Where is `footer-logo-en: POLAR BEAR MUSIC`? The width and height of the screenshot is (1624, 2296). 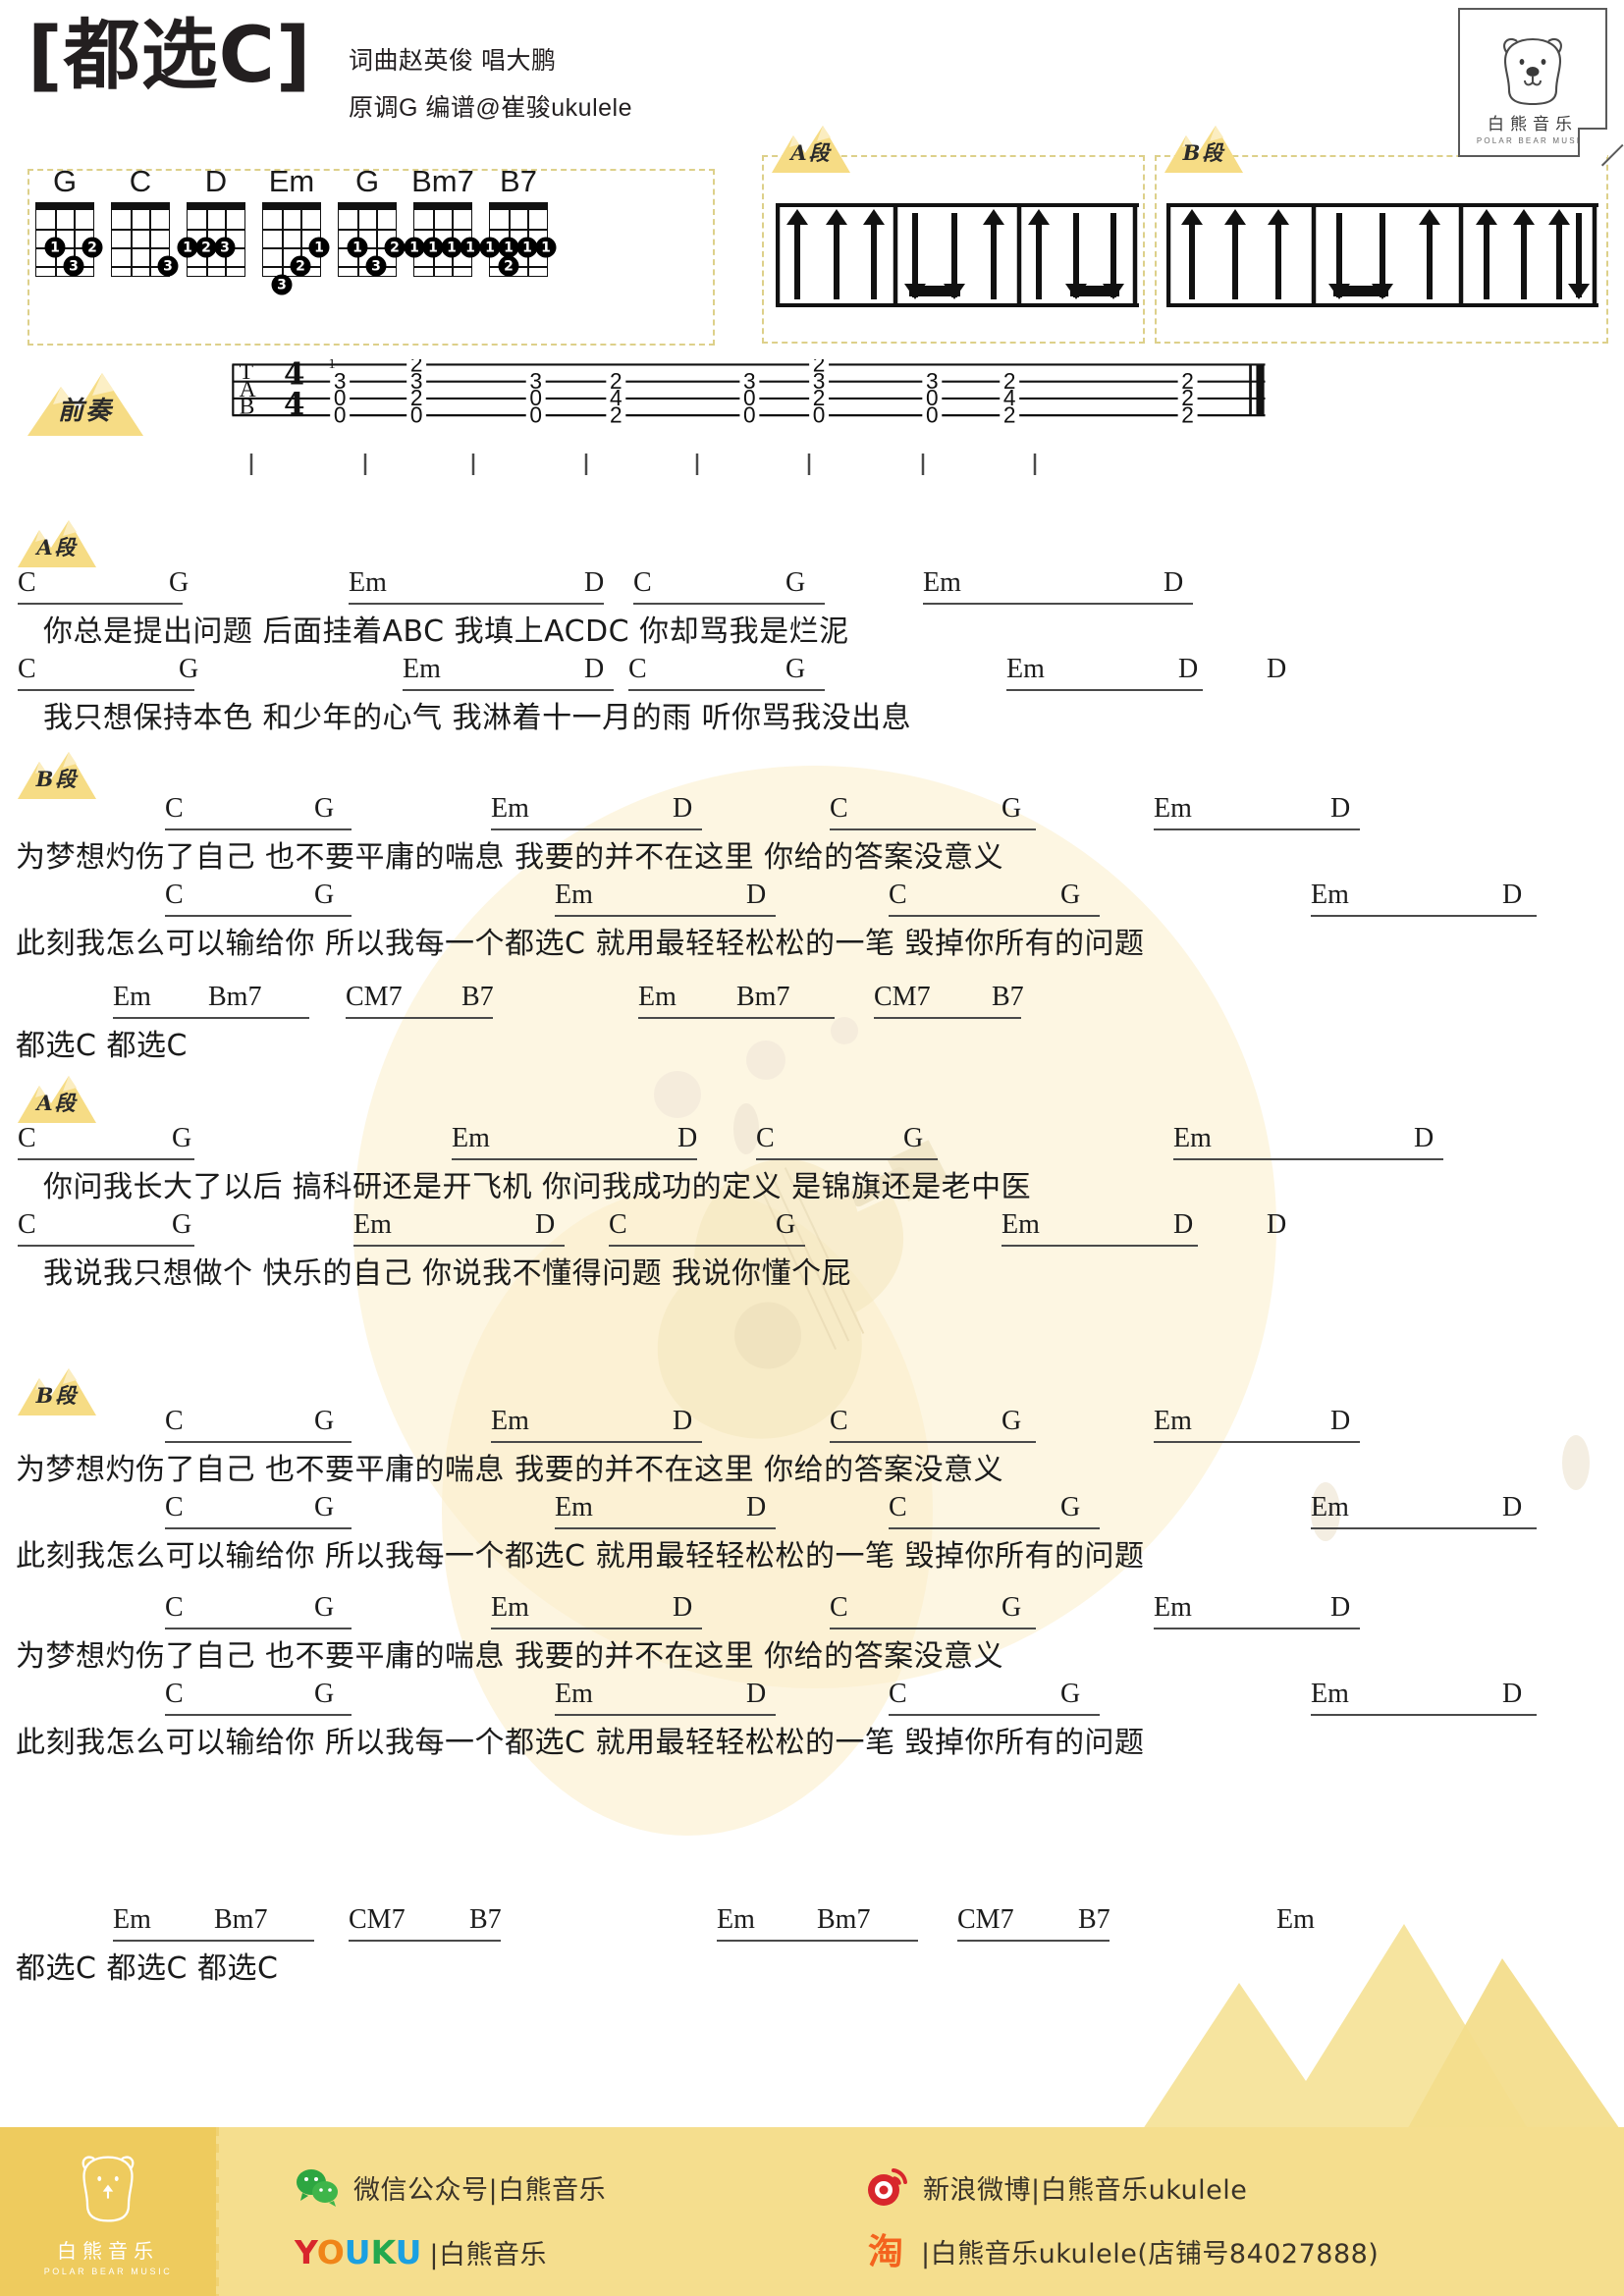
footer-logo-en: POLAR BEAR MUSIC is located at coordinates (108, 2271).